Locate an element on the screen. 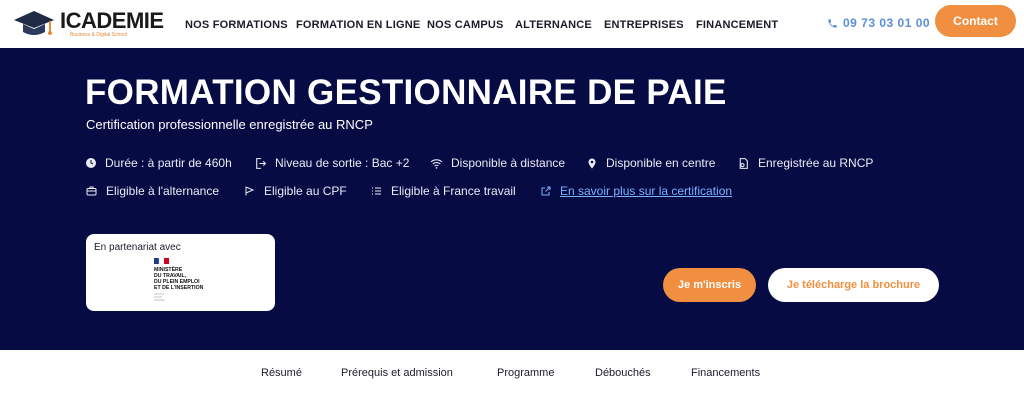 This screenshot has height=396, width=1024. partner-label: En partenariat avec is located at coordinates (137, 247).